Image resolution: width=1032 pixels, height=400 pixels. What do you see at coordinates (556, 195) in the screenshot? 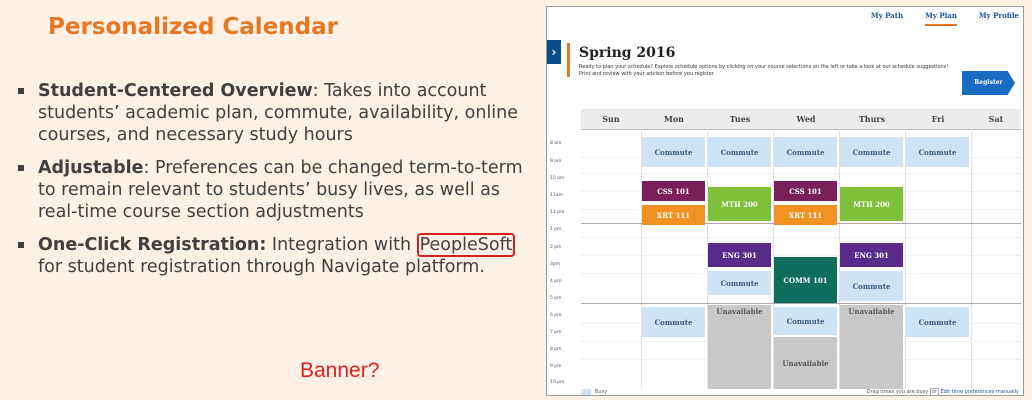
I see `time-label: 11am` at bounding box center [556, 195].